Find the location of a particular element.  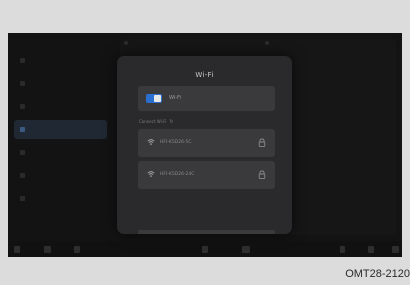

network-list: HFI-K5D26-5C HFI-K5D26-24C is located at coordinates (206, 161).